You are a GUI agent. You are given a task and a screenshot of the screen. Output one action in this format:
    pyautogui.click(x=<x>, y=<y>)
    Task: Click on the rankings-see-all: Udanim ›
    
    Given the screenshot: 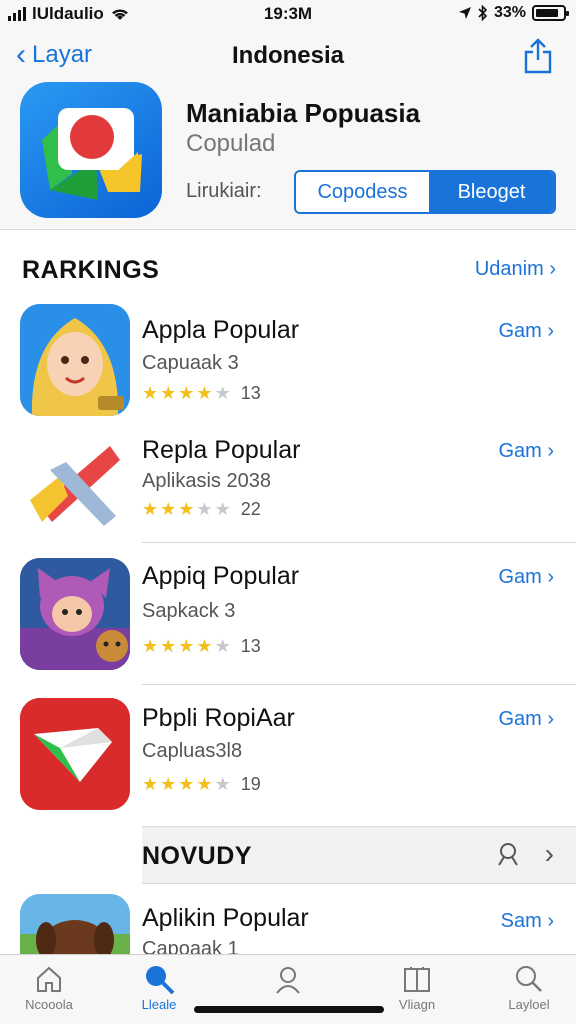 What is the action you would take?
    pyautogui.click(x=515, y=269)
    